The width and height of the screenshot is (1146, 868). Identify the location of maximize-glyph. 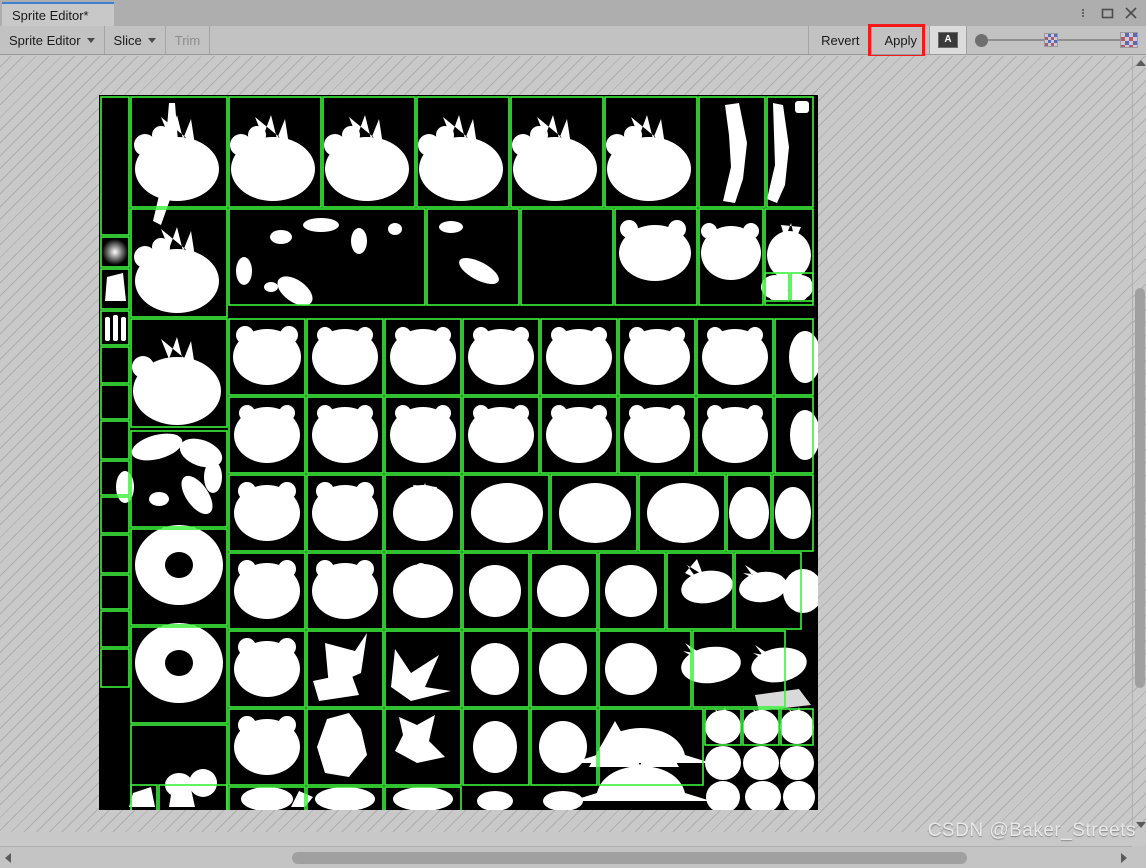
(1107, 13).